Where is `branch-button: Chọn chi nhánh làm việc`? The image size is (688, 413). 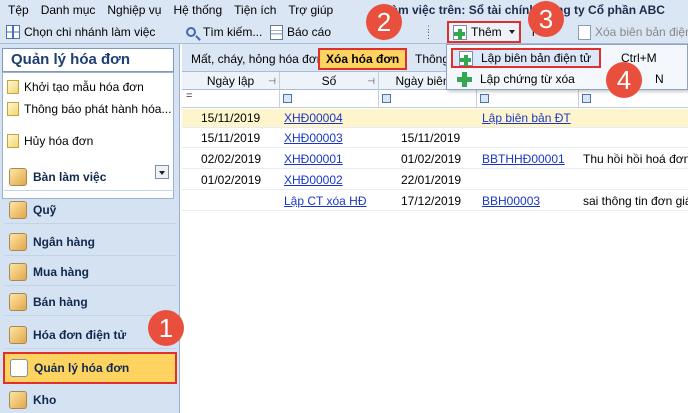 branch-button: Chọn chi nhánh làm việc is located at coordinates (80, 32).